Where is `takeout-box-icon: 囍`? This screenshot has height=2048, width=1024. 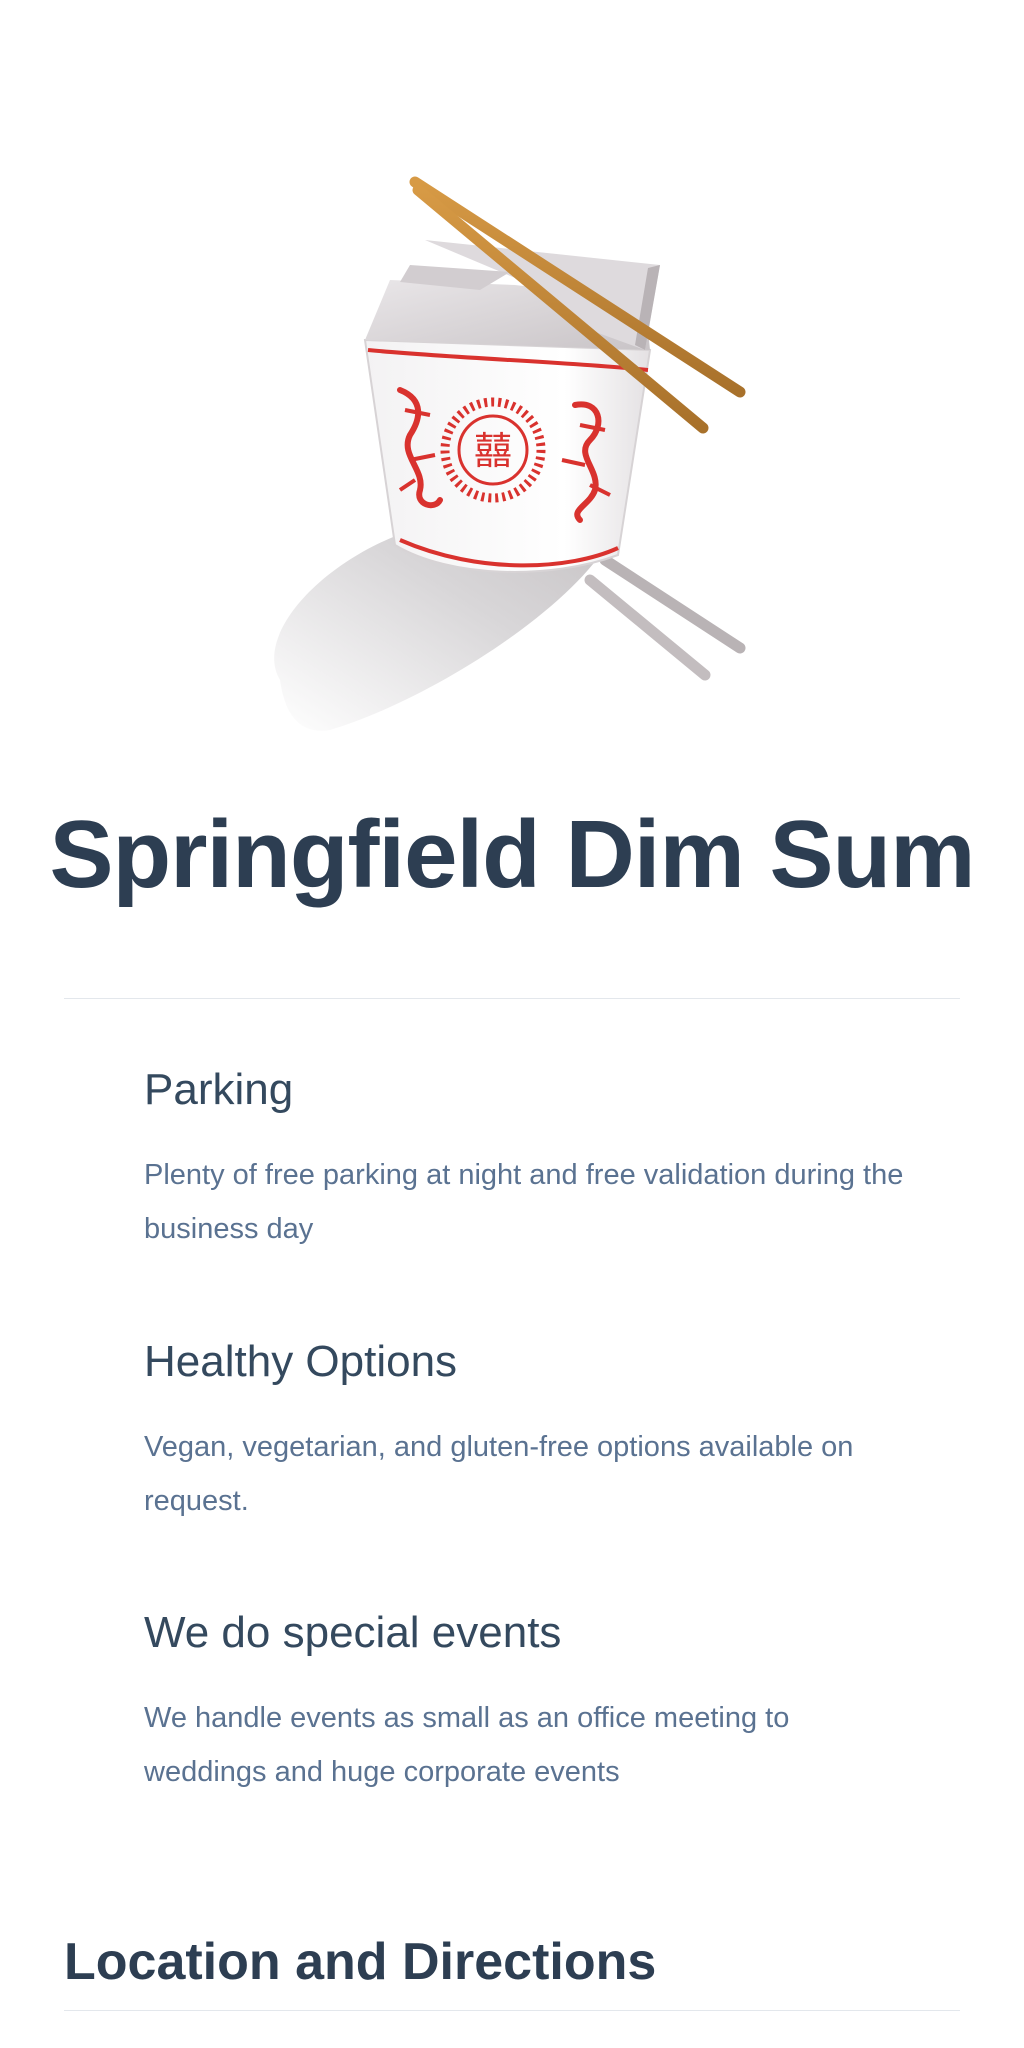 takeout-box-icon: 囍 is located at coordinates (510, 453).